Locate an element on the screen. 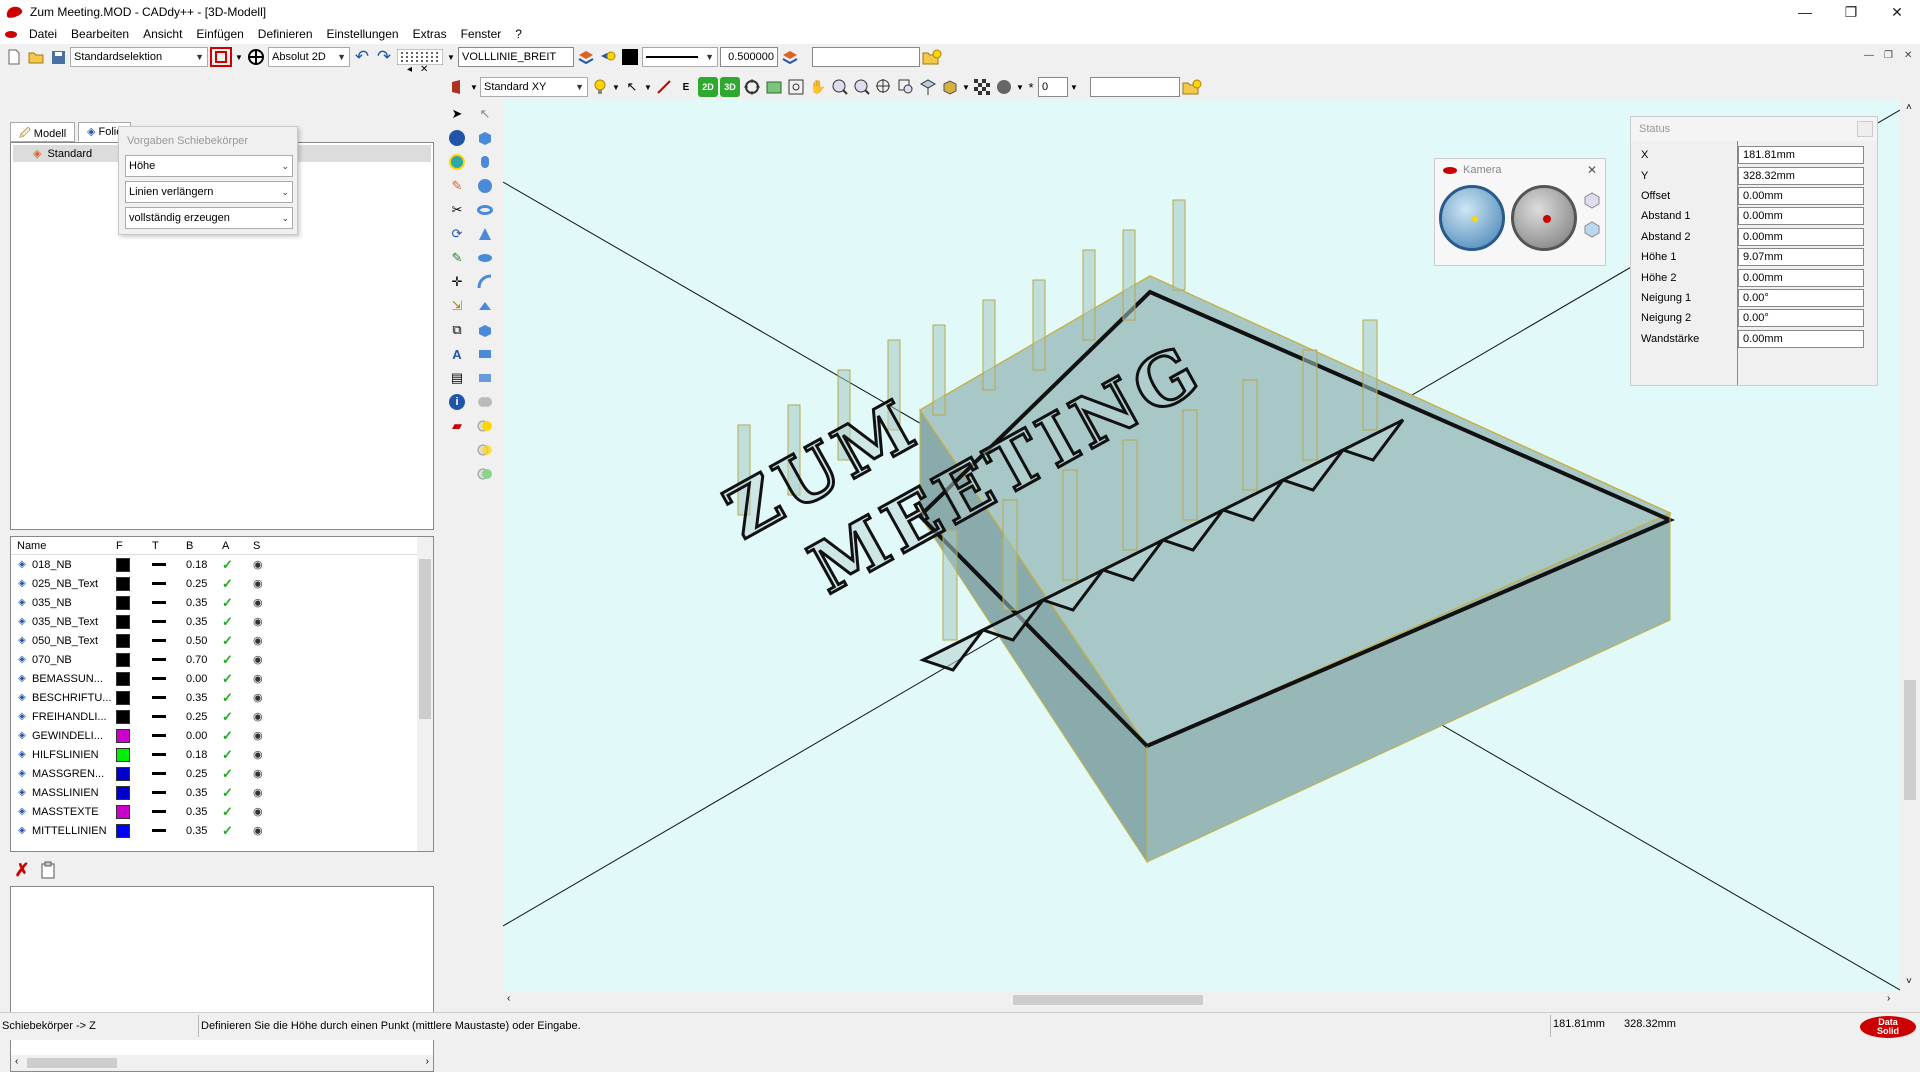  section-view-icon is located at coordinates (928, 87).